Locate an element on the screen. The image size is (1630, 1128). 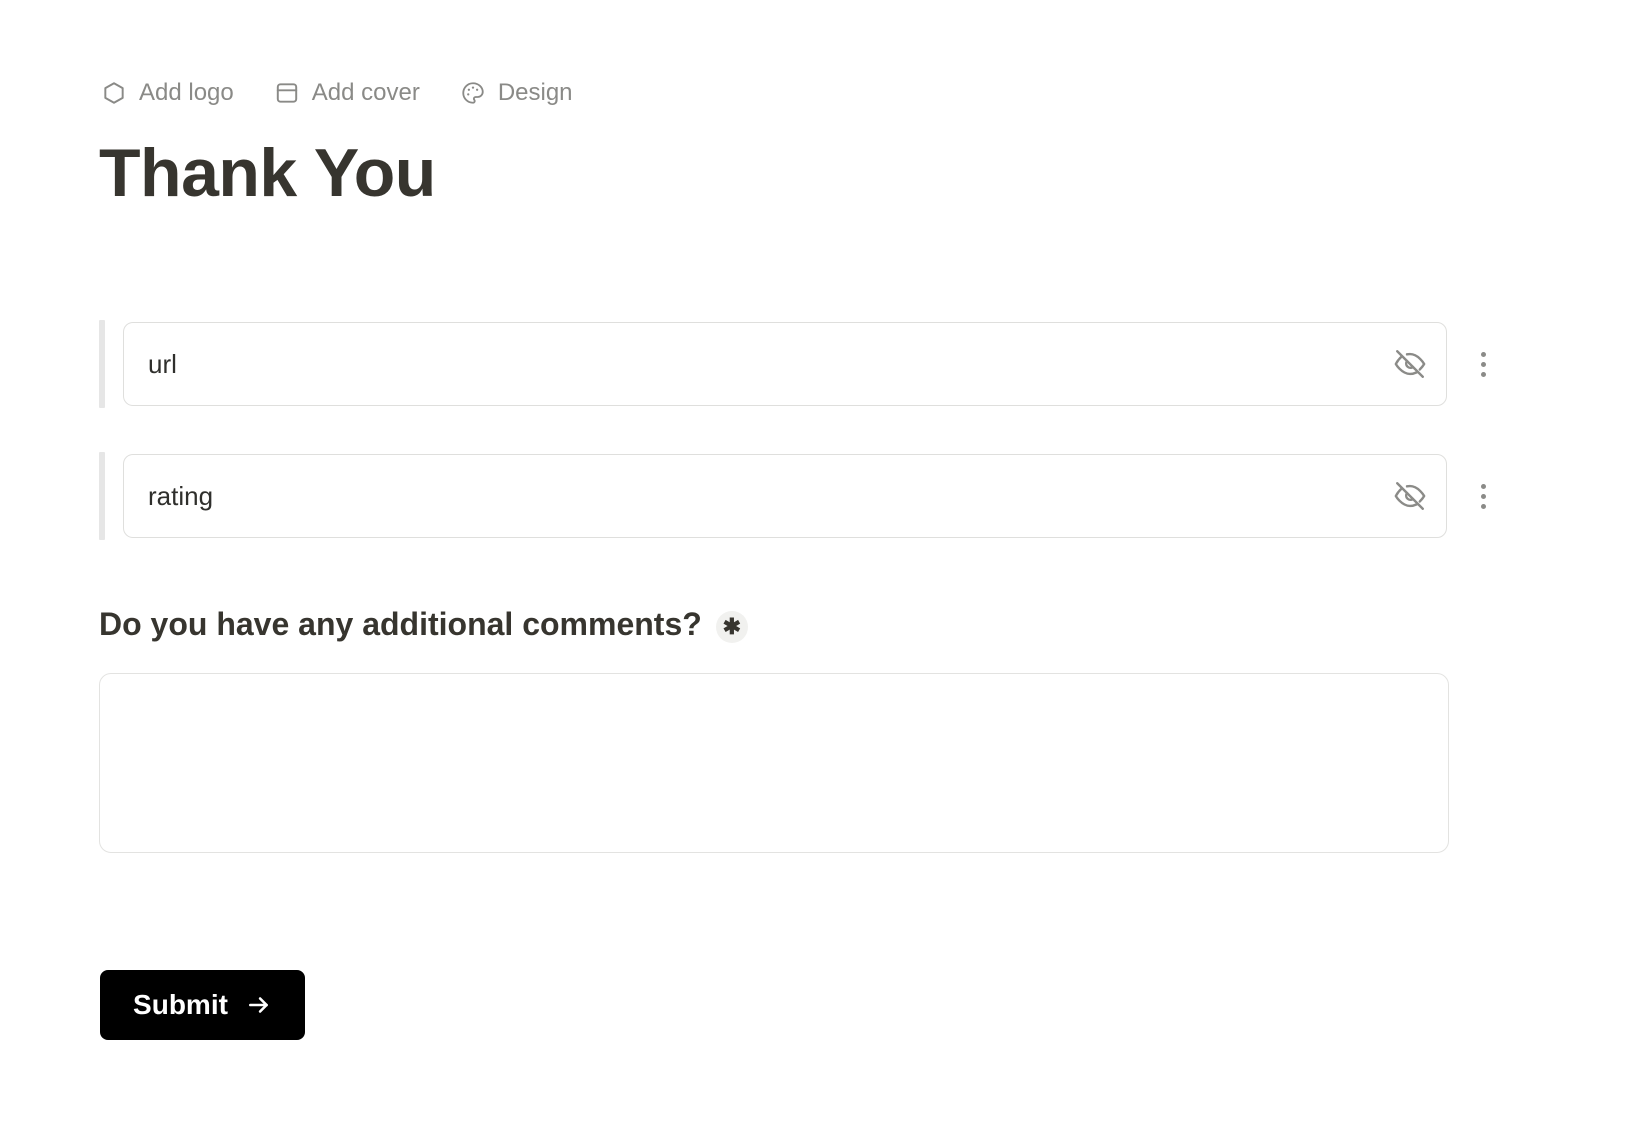
submit-button-label: Submit is located at coordinates (180, 1004).